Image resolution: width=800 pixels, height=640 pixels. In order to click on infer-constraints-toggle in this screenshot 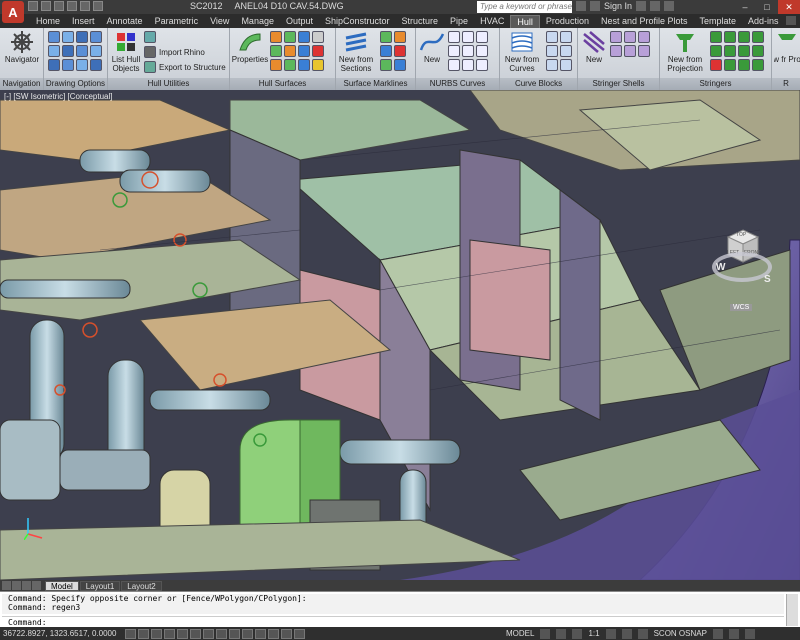, I will do `click(130, 633)`.